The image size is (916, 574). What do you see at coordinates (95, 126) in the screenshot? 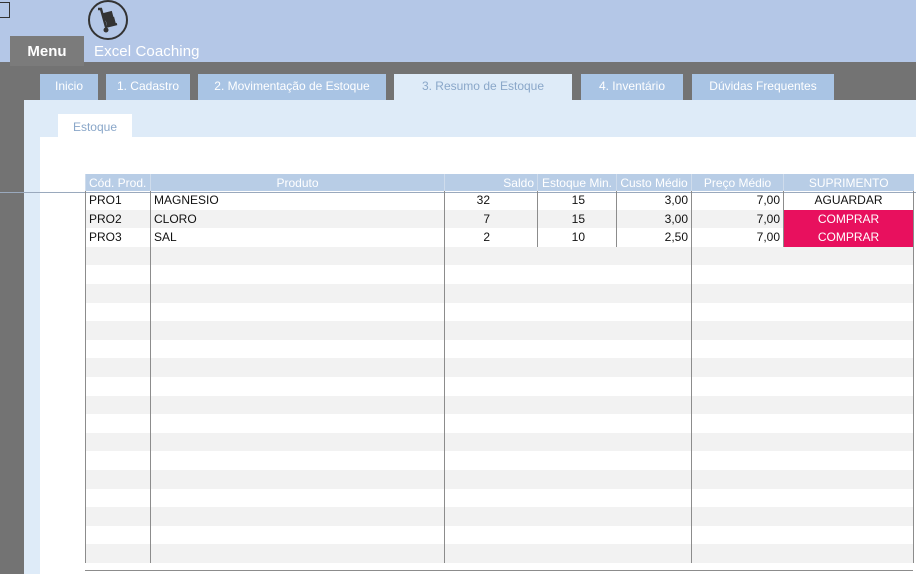
I see `tab-estoque: Estoque` at bounding box center [95, 126].